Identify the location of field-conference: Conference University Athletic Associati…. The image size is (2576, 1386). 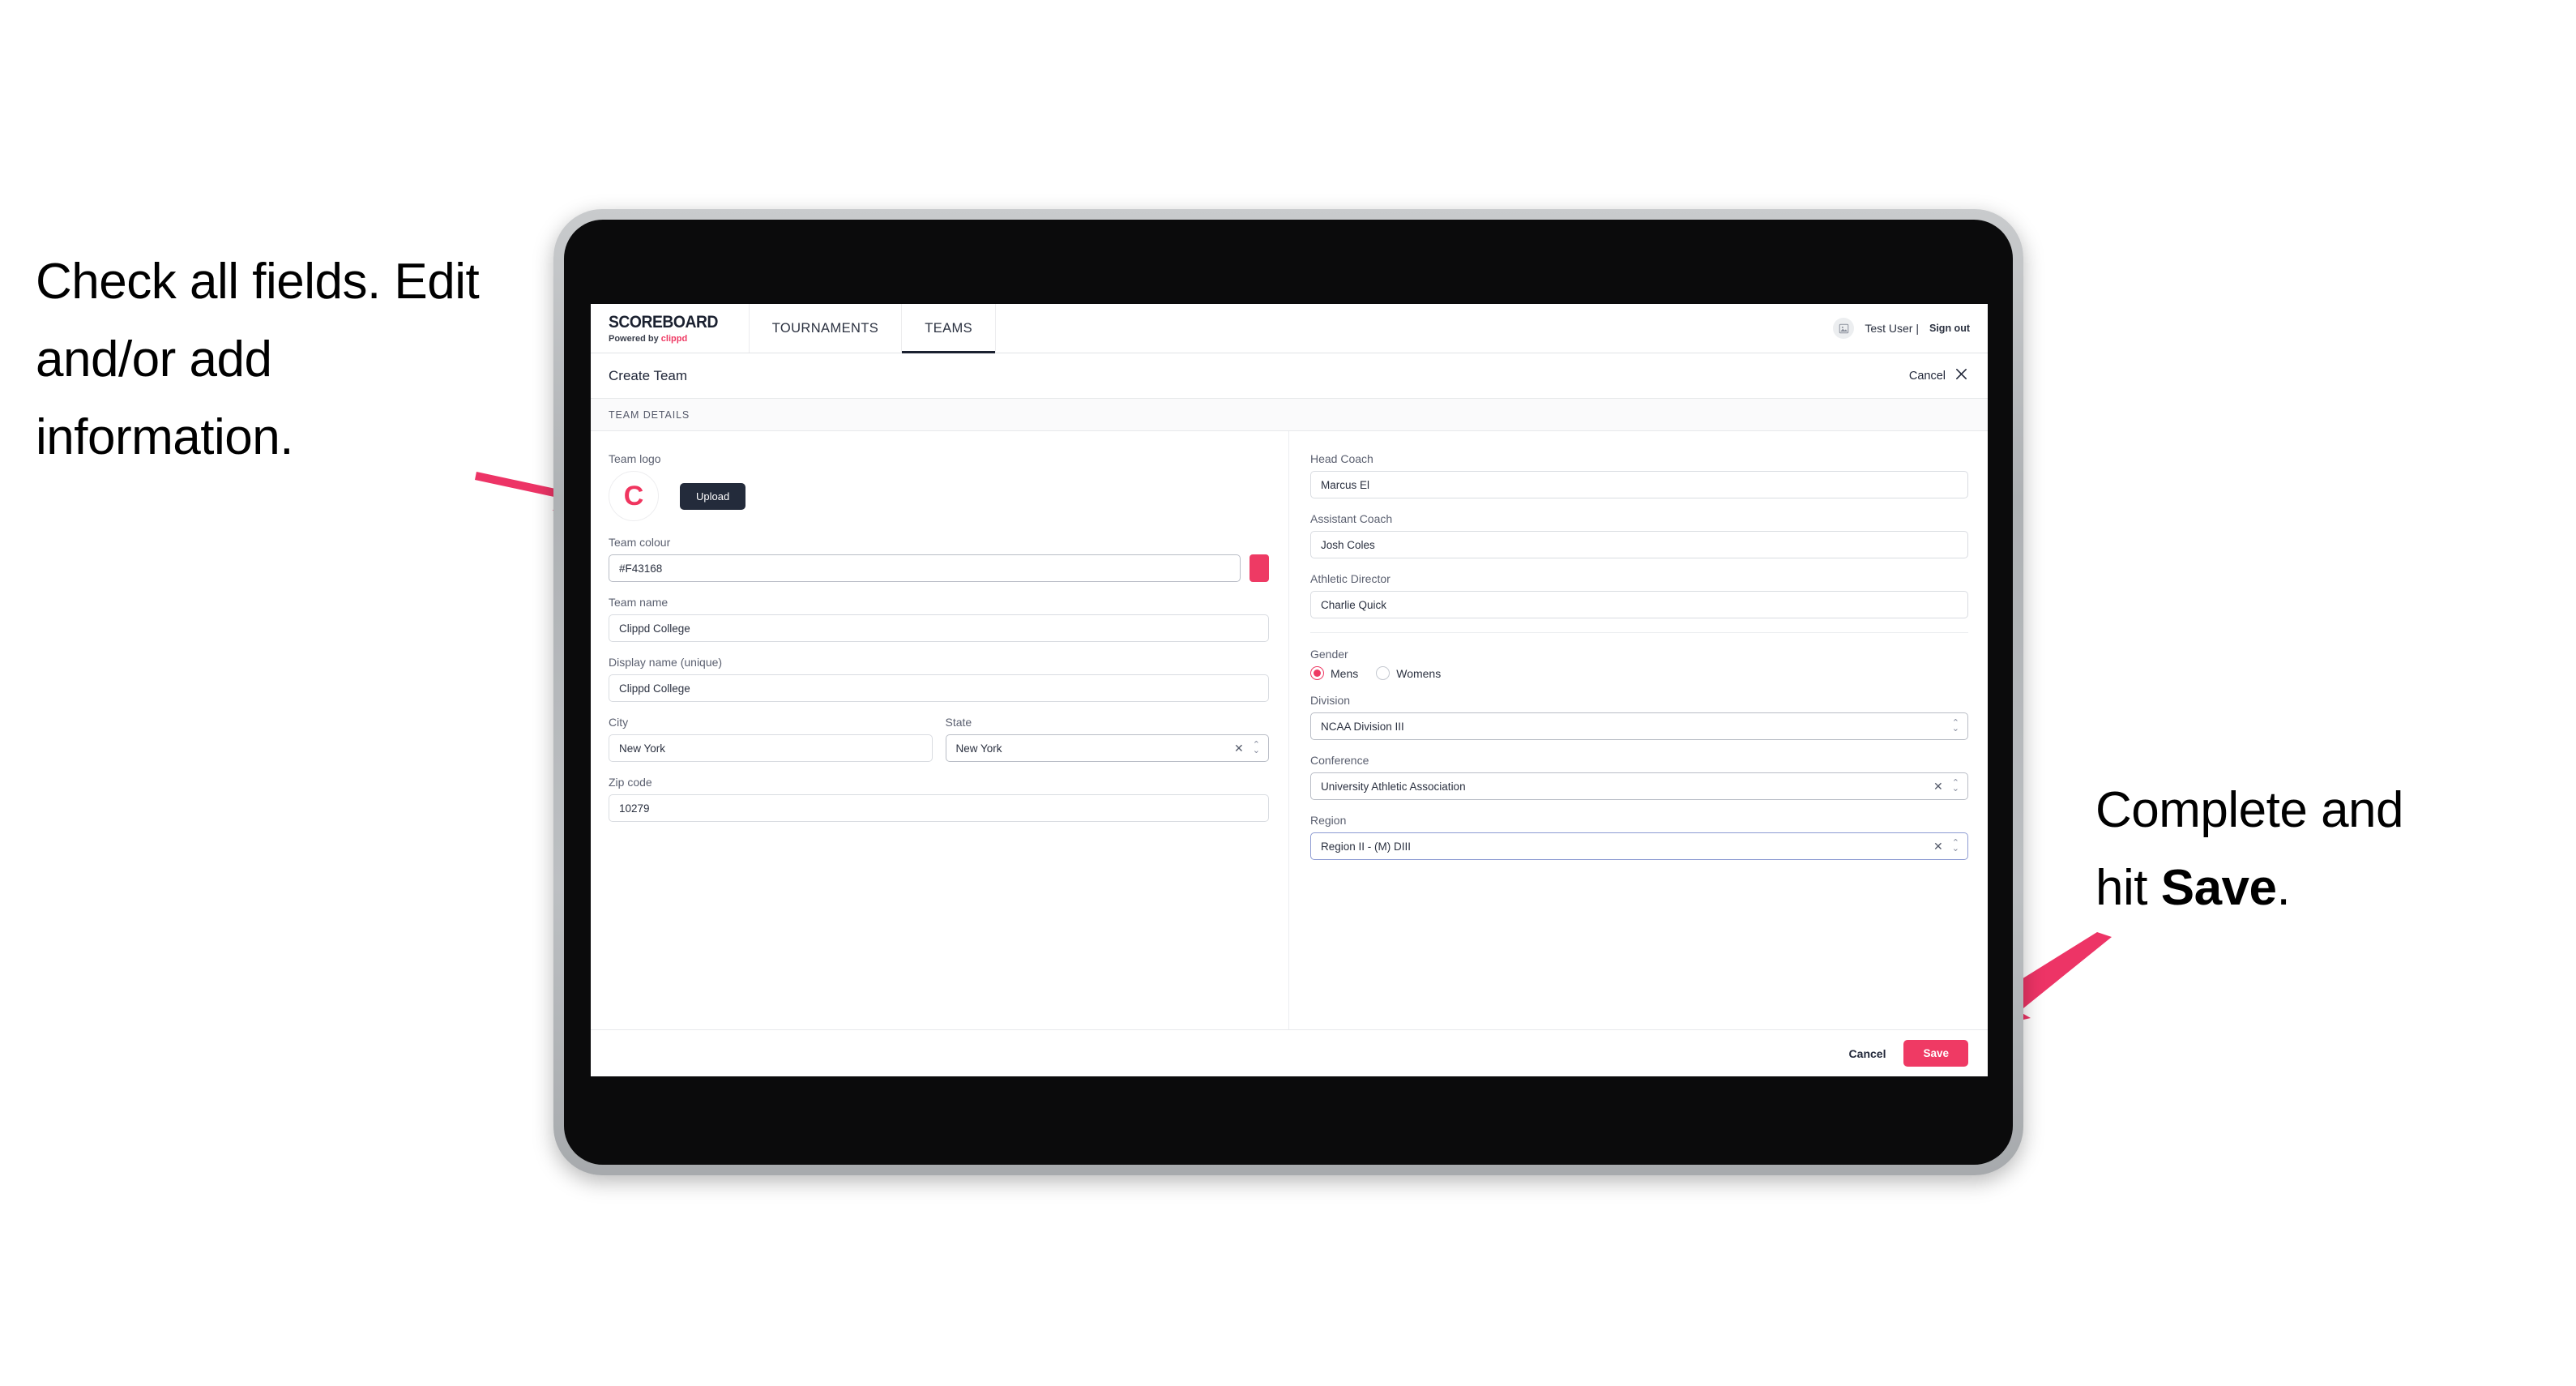
(1639, 777).